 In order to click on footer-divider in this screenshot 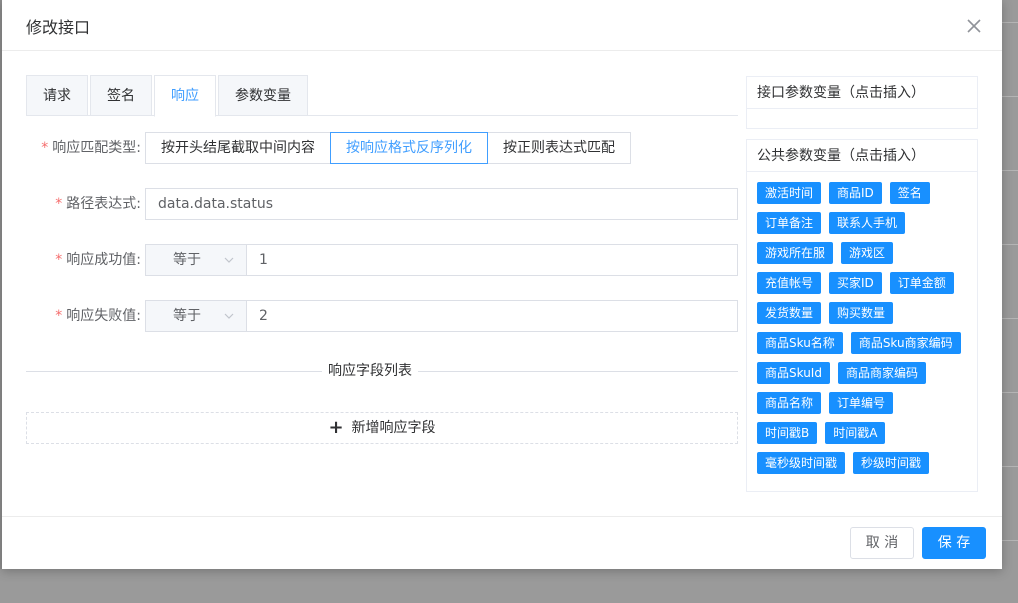, I will do `click(502, 516)`.